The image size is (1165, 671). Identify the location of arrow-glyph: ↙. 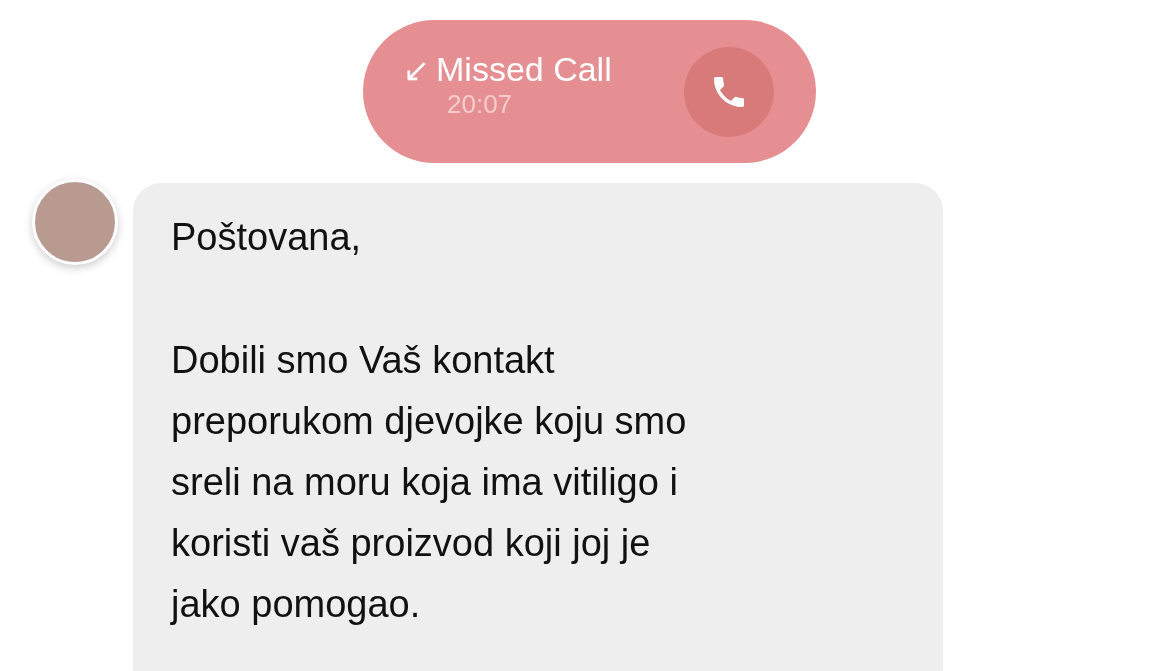
(416, 70).